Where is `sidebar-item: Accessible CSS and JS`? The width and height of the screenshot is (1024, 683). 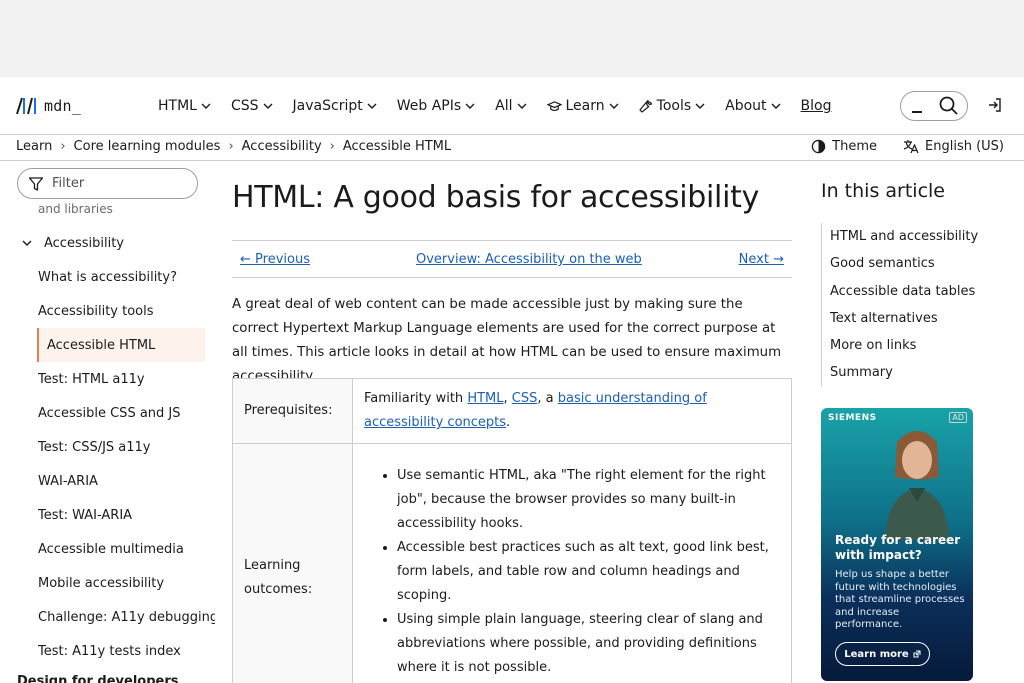 sidebar-item: Accessible CSS and JS is located at coordinates (107, 413).